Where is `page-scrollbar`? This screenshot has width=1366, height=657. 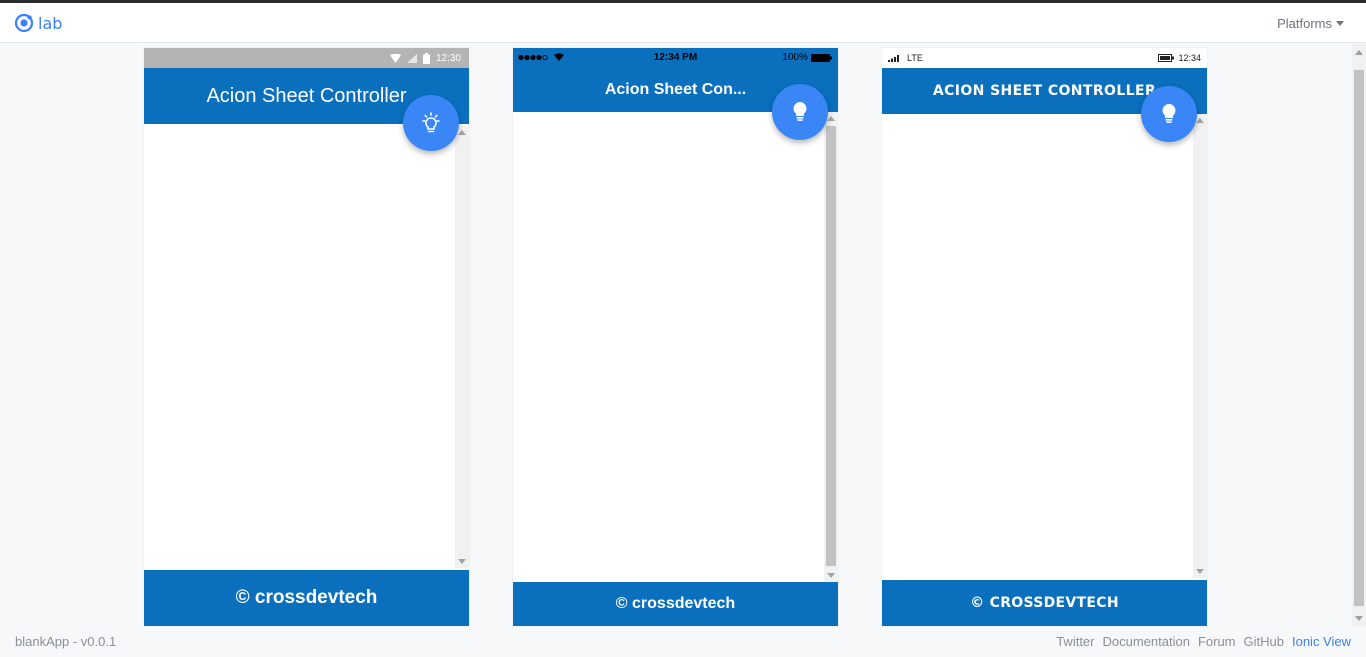 page-scrollbar is located at coordinates (1359, 335).